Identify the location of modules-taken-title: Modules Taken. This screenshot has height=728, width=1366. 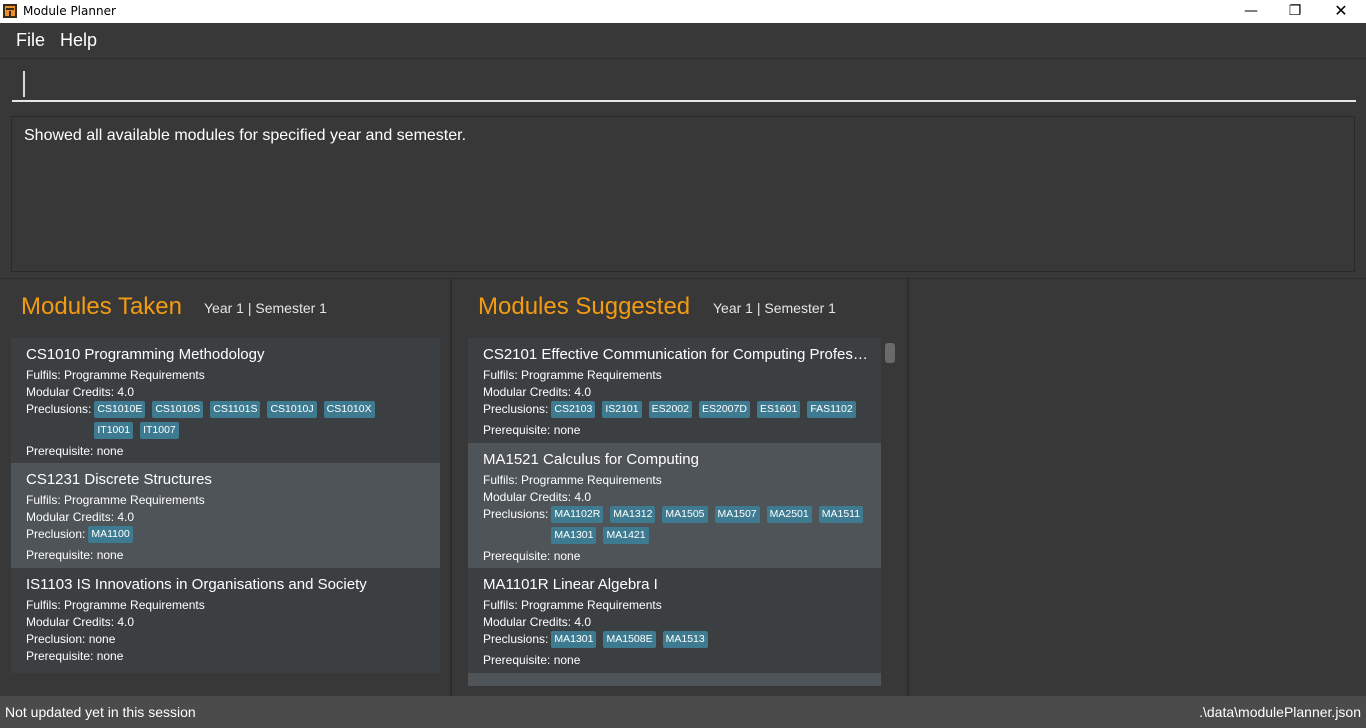
(101, 306).